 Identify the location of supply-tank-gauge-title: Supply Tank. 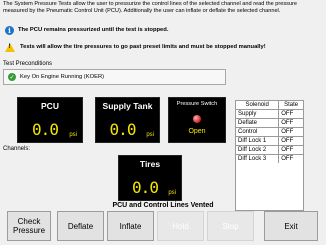
(127, 106).